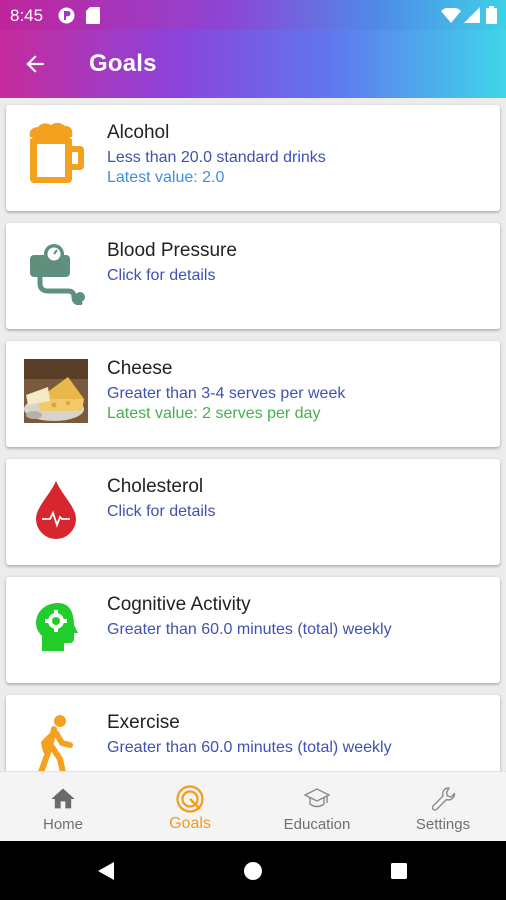  What do you see at coordinates (55, 743) in the screenshot?
I see `walking-person-icon` at bounding box center [55, 743].